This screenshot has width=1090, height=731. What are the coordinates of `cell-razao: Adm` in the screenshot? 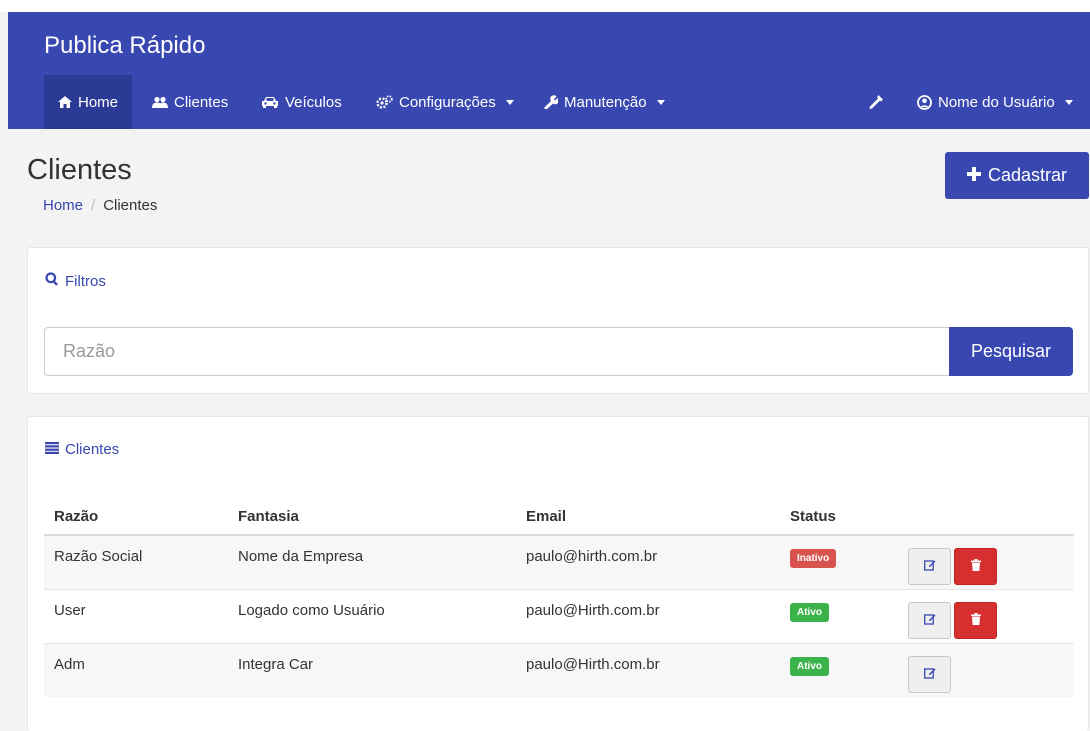 It's located at (136, 669).